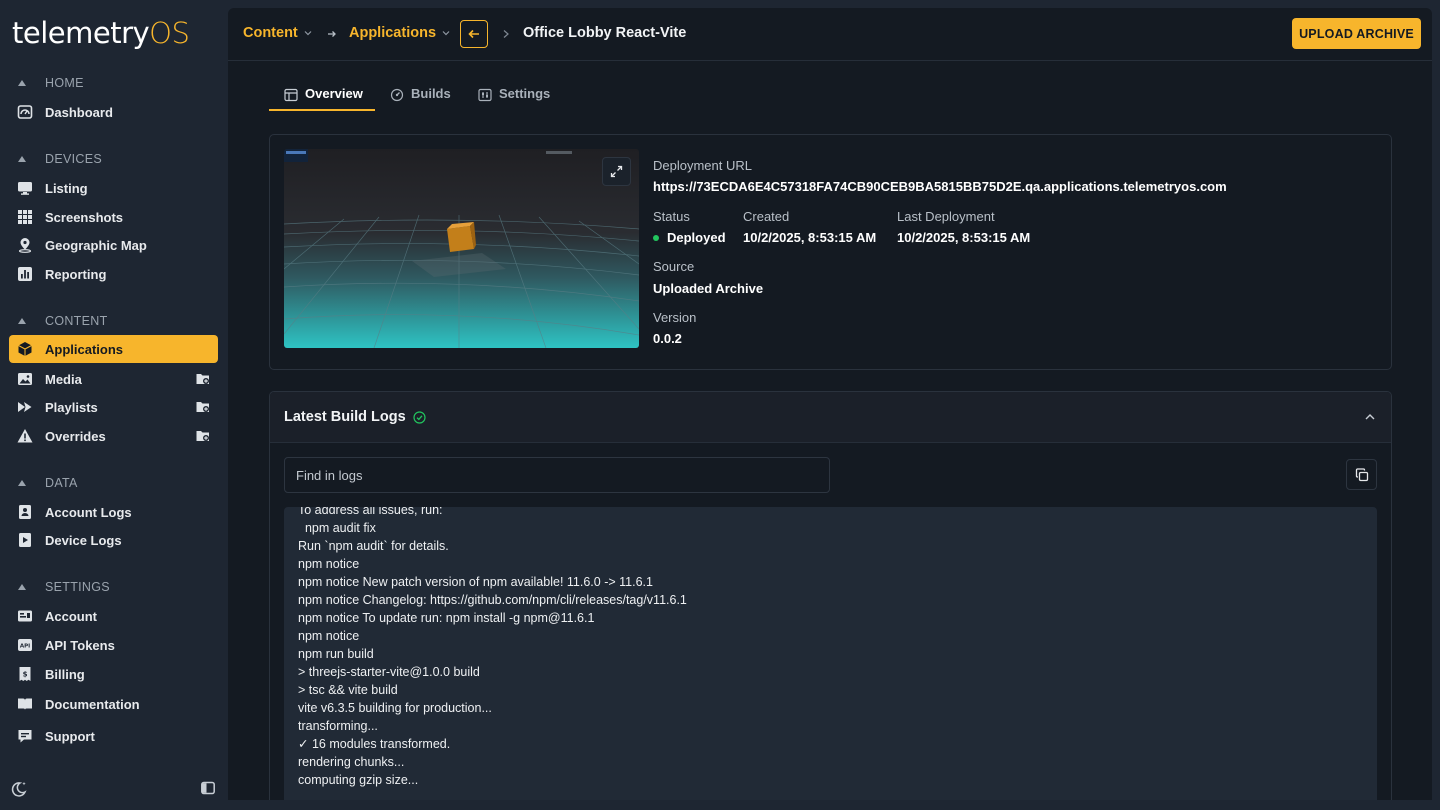 The width and height of the screenshot is (1440, 810). I want to click on sidebar-item-reporting: Reporting, so click(113, 274).